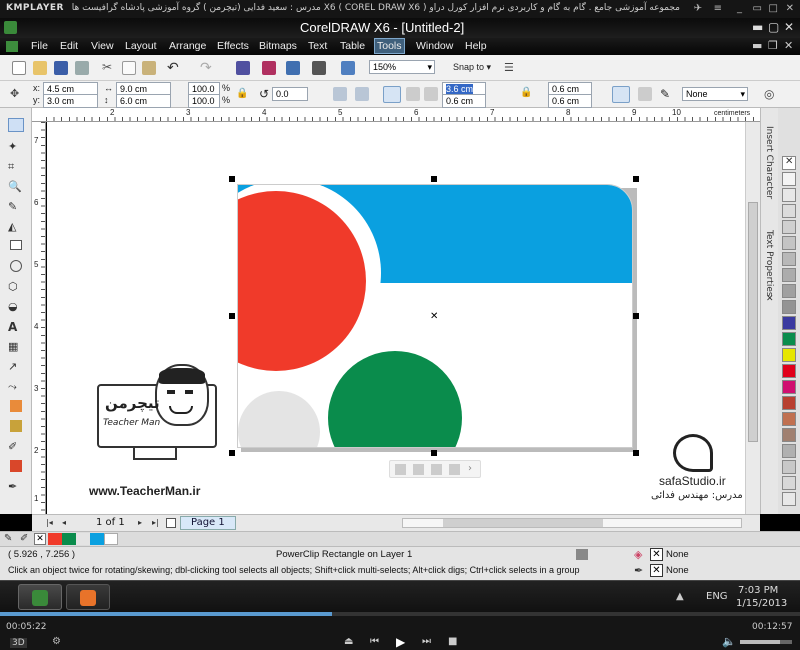 The height and width of the screenshot is (650, 800). I want to click on swatch-taupe, so click(789, 435).